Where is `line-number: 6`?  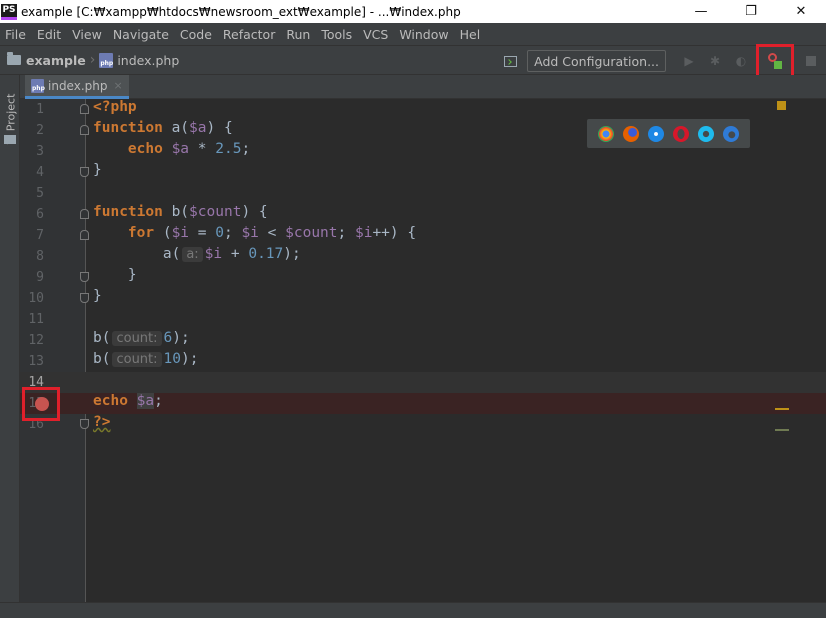 line-number: 6 is located at coordinates (40, 214).